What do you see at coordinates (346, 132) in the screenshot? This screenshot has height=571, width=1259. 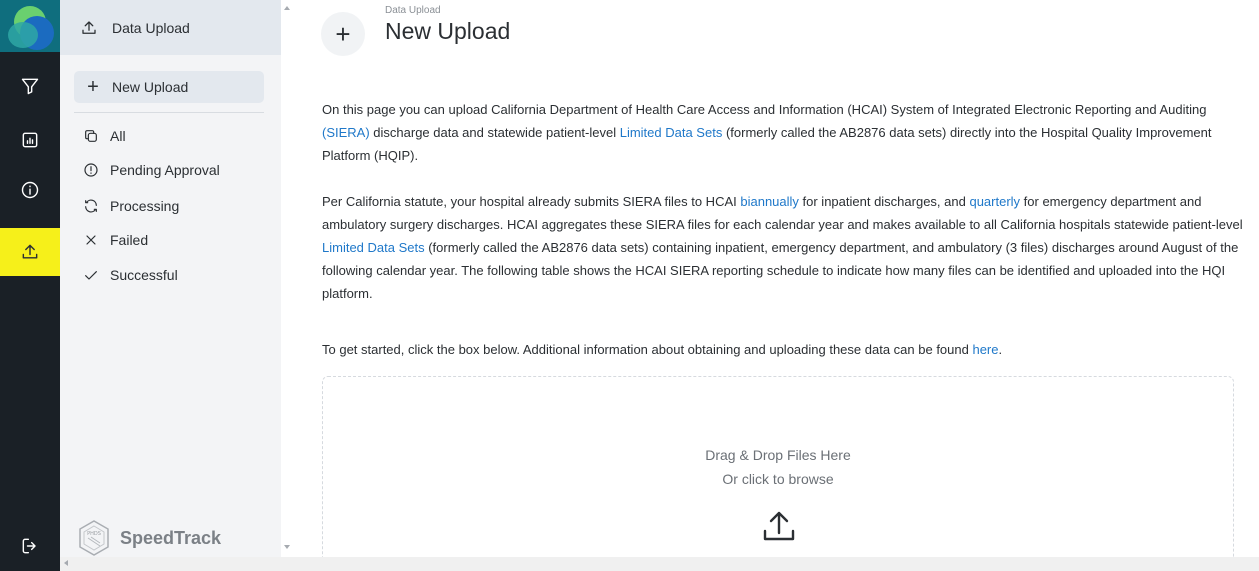 I see `siera-link: (SIERA)` at bounding box center [346, 132].